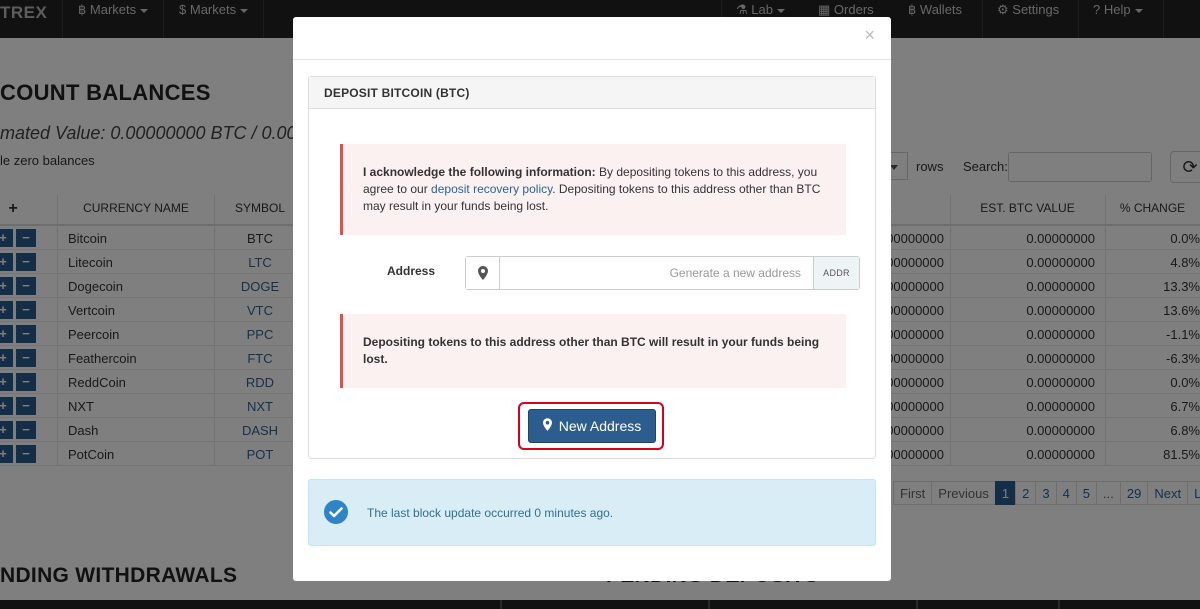 The width and height of the screenshot is (1200, 609). I want to click on addr-addon: ADDR, so click(836, 273).